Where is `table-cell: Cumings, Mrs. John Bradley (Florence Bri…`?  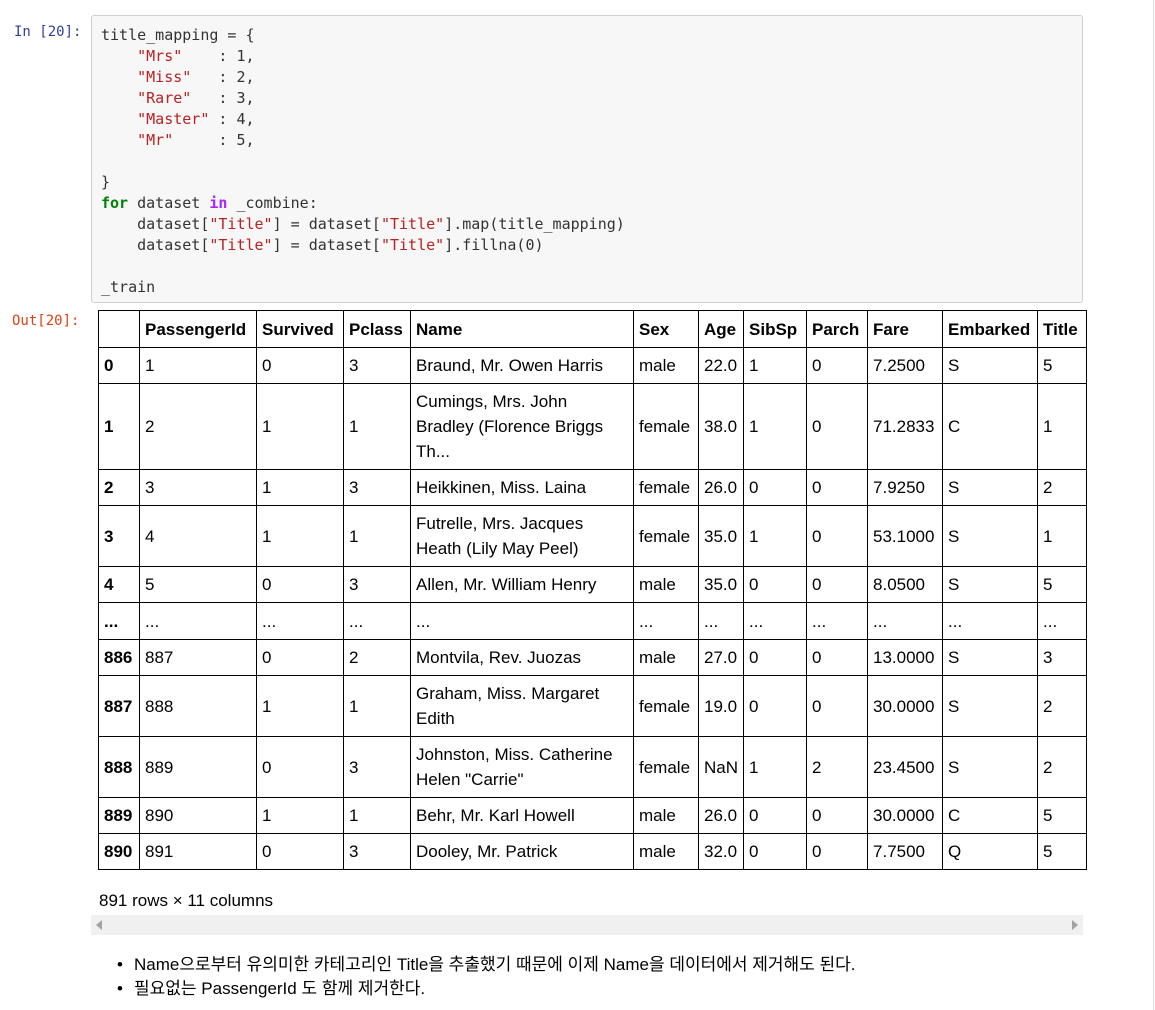
table-cell: Cumings, Mrs. John Bradley (Florence Bri… is located at coordinates (522, 426).